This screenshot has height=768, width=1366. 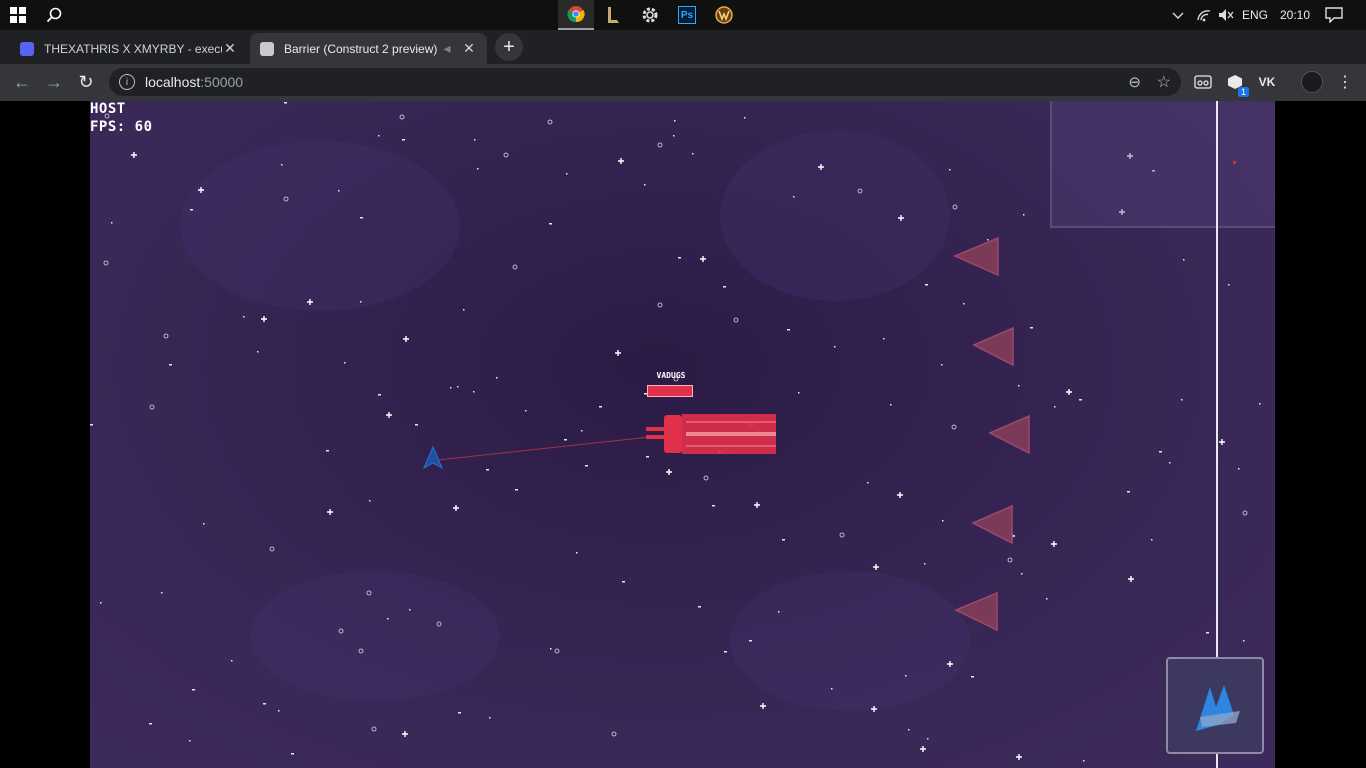 I want to click on avatar-ext-icon, so click(x=1312, y=82).